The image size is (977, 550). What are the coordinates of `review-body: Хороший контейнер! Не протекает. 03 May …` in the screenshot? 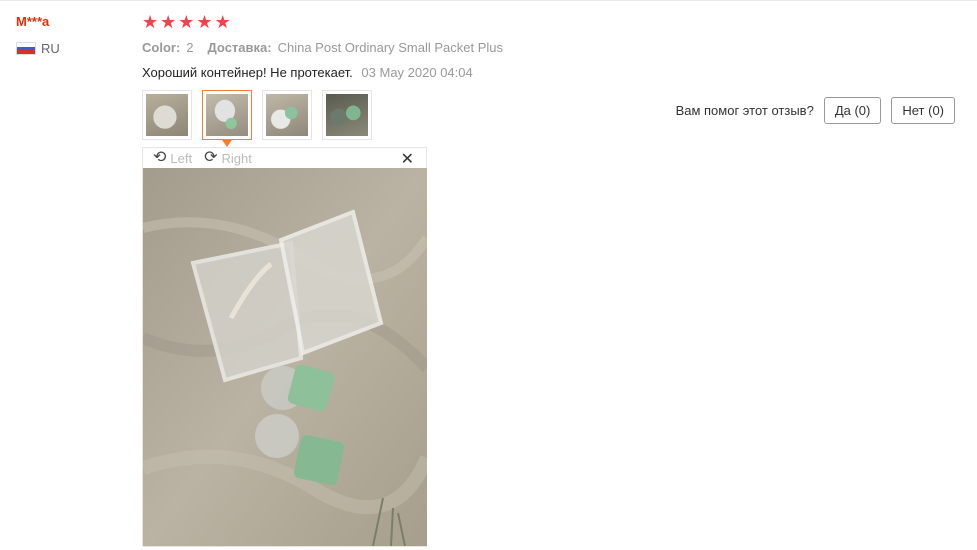 It's located at (307, 72).